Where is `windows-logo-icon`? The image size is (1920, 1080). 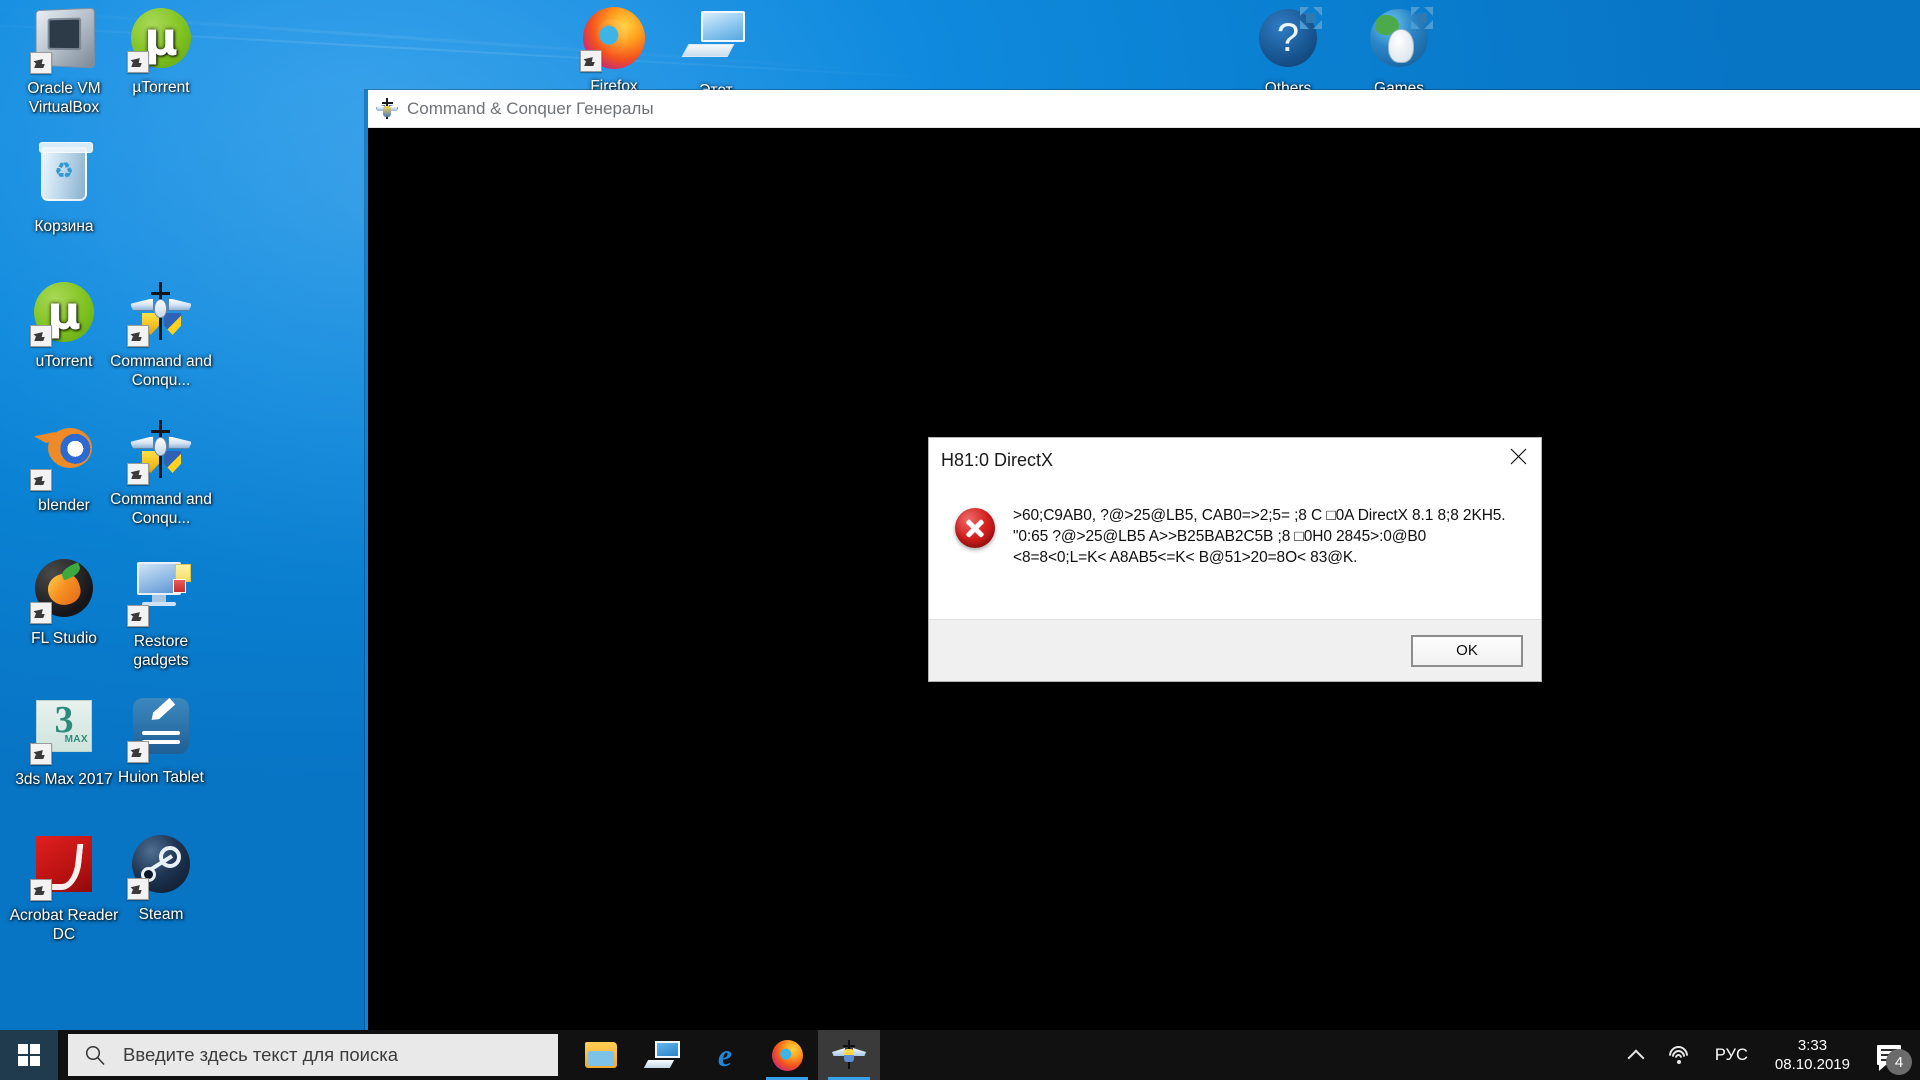 windows-logo-icon is located at coordinates (29, 1055).